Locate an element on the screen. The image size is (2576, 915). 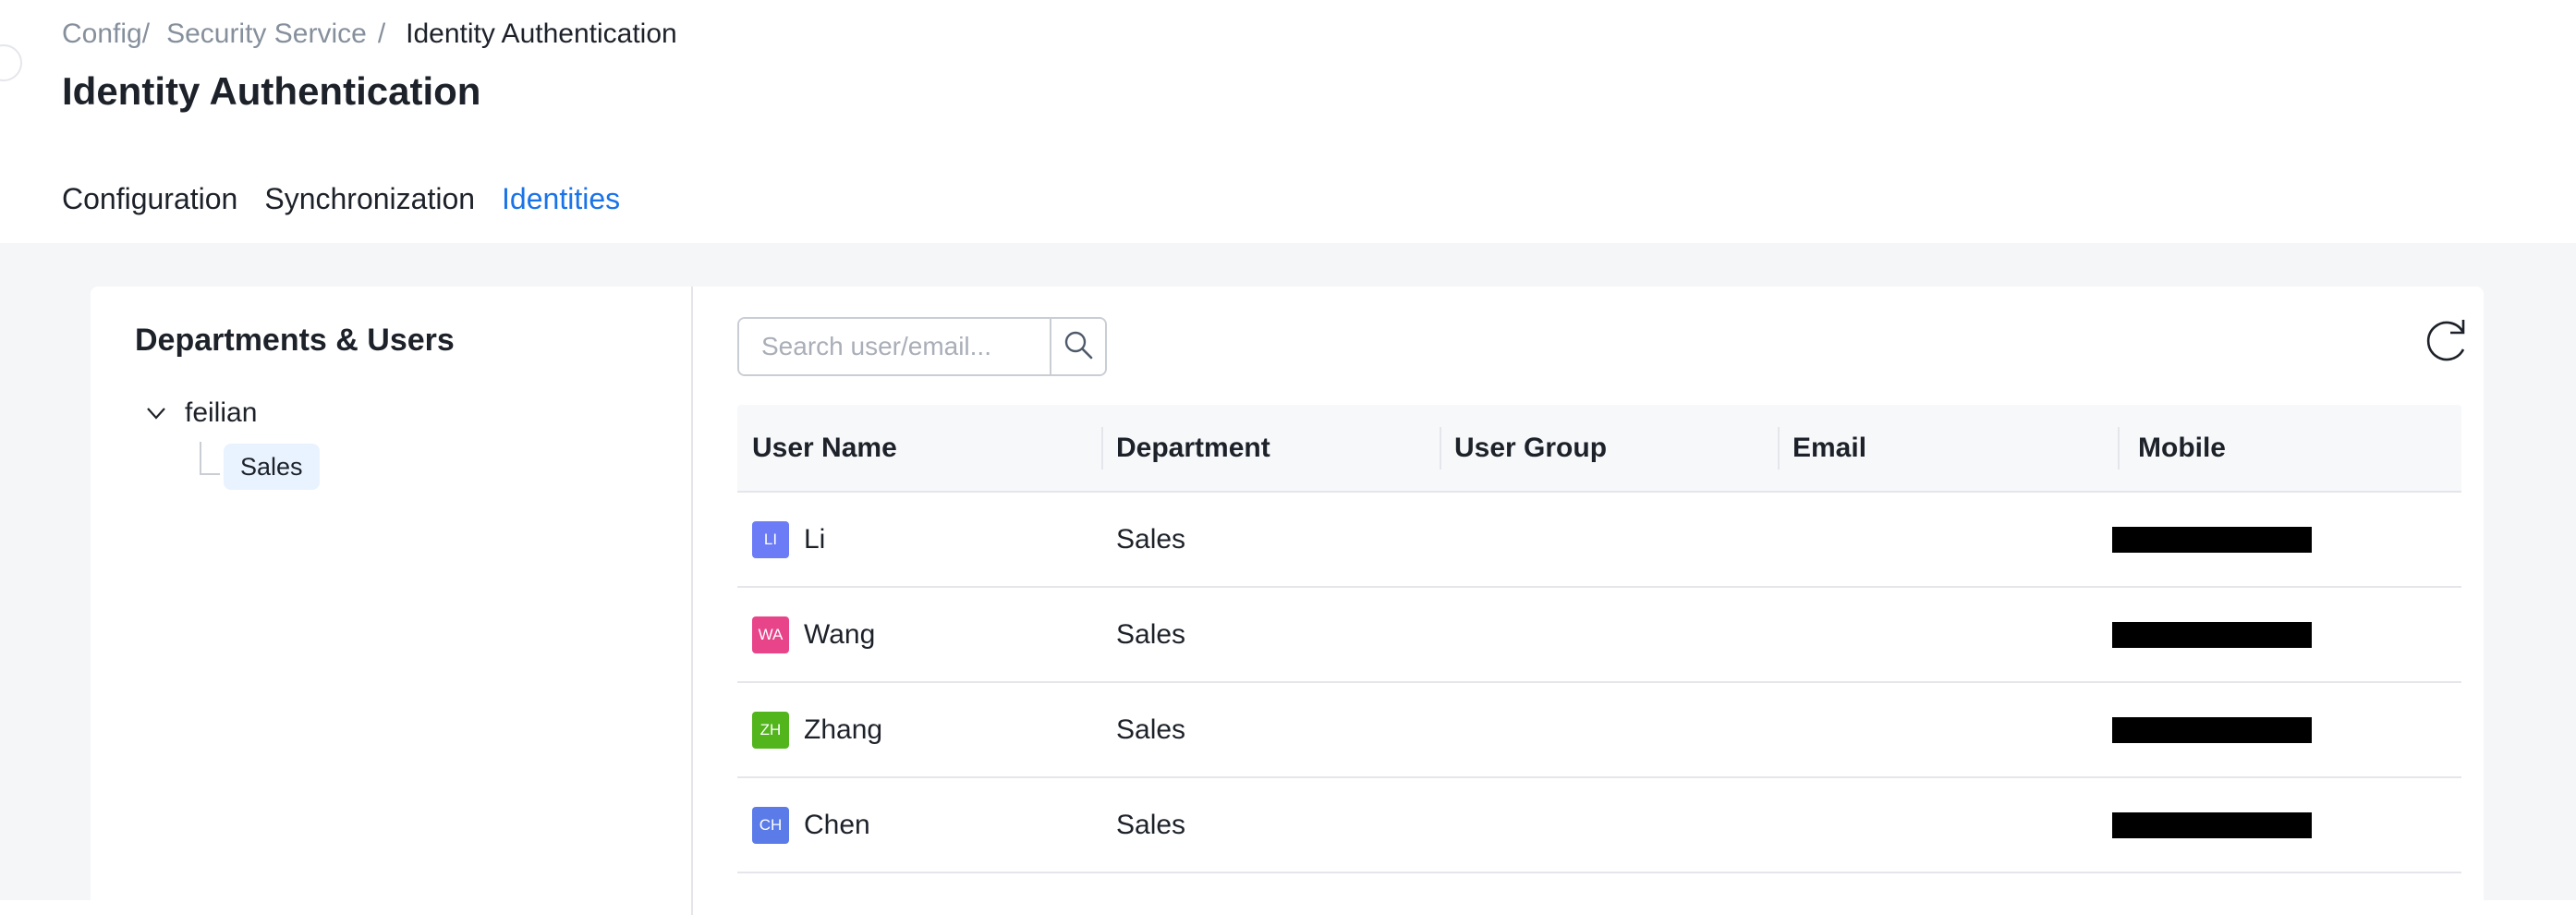
search-button is located at coordinates (1077, 346).